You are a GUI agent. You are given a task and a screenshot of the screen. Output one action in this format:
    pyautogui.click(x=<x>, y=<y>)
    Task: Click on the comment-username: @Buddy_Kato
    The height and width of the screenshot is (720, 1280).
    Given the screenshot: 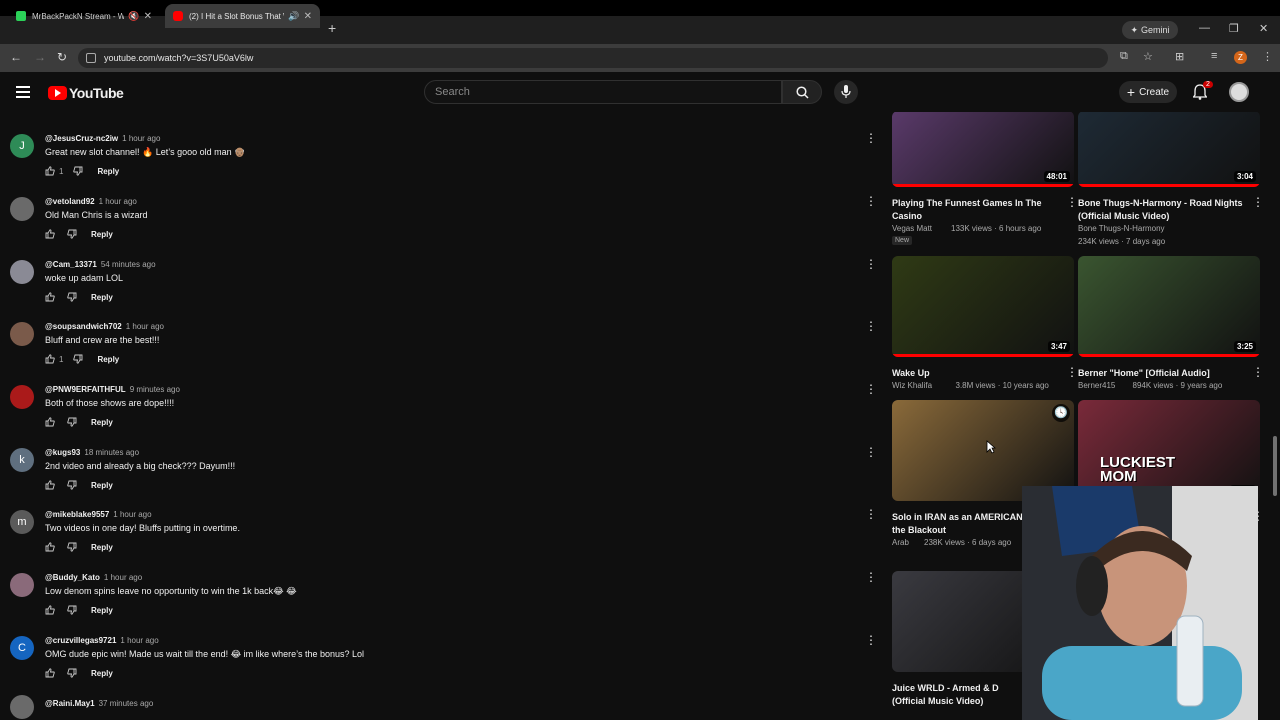 What is the action you would take?
    pyautogui.click(x=72, y=577)
    